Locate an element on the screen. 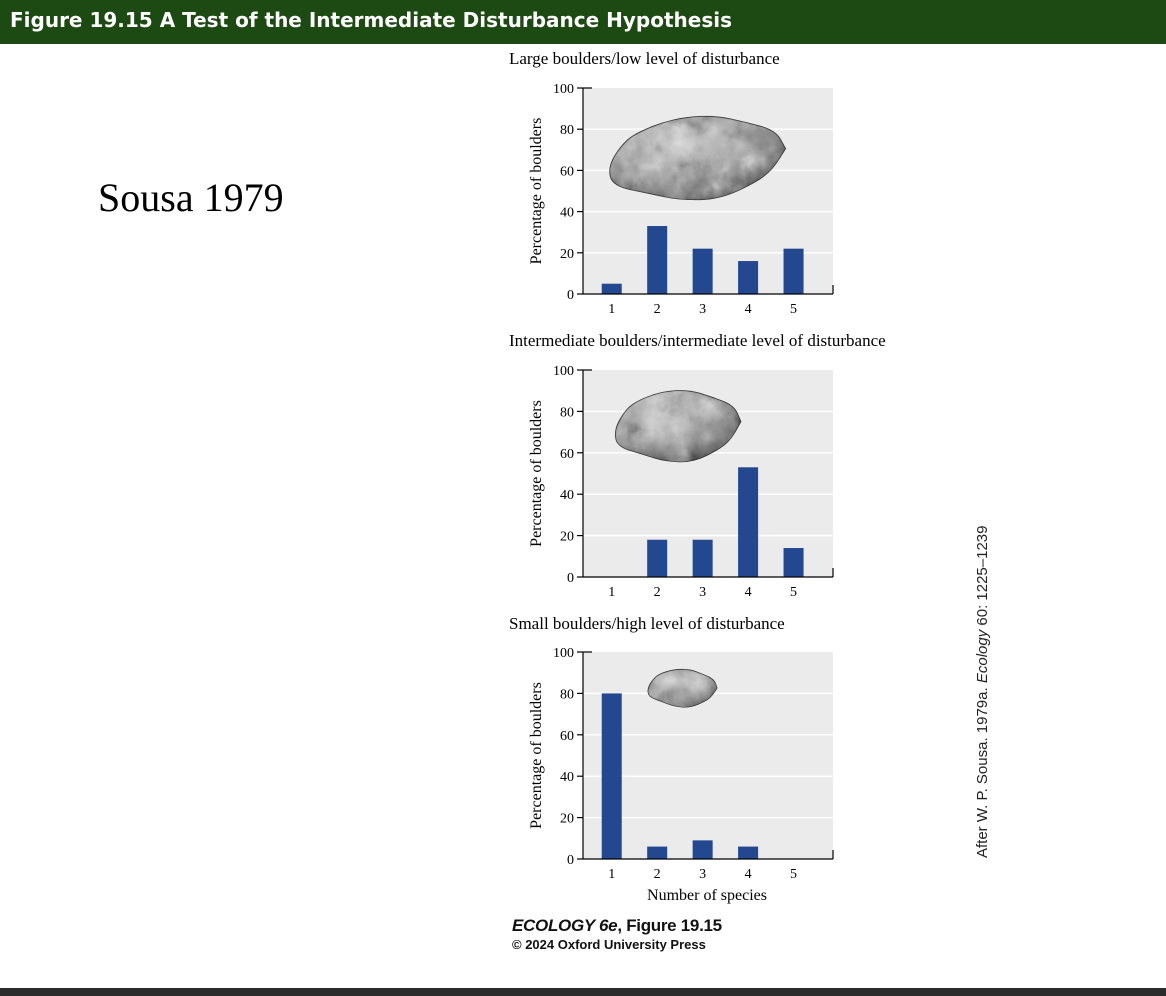 The height and width of the screenshot is (996, 1166). credit-copyright: © 2024 Oxford University Press is located at coordinates (609, 944).